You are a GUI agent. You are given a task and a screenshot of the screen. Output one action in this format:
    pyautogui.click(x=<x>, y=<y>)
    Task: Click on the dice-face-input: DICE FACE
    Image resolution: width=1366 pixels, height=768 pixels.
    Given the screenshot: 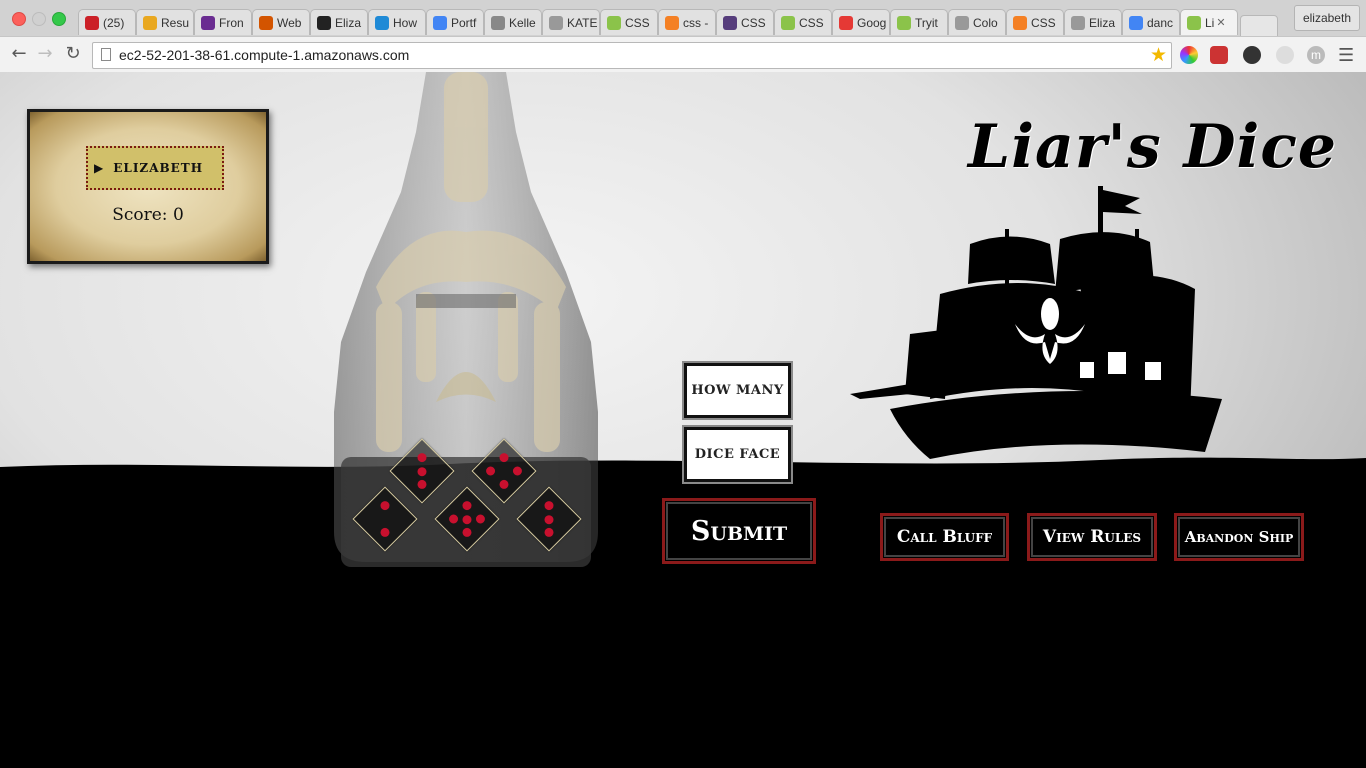 What is the action you would take?
    pyautogui.click(x=737, y=454)
    